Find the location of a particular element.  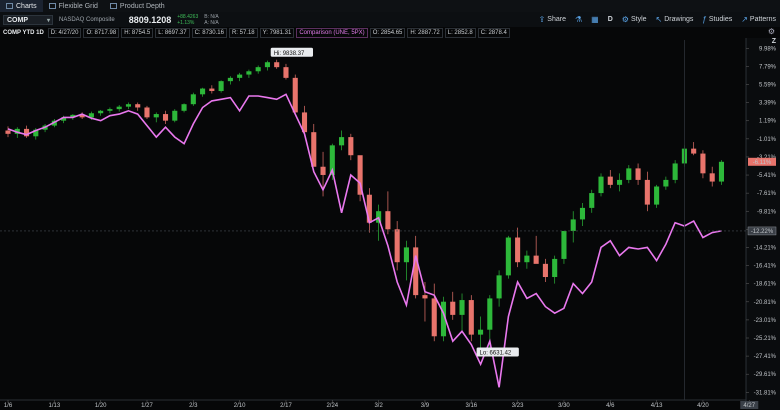

x-tick-label: 4/20 is located at coordinates (703, 406).